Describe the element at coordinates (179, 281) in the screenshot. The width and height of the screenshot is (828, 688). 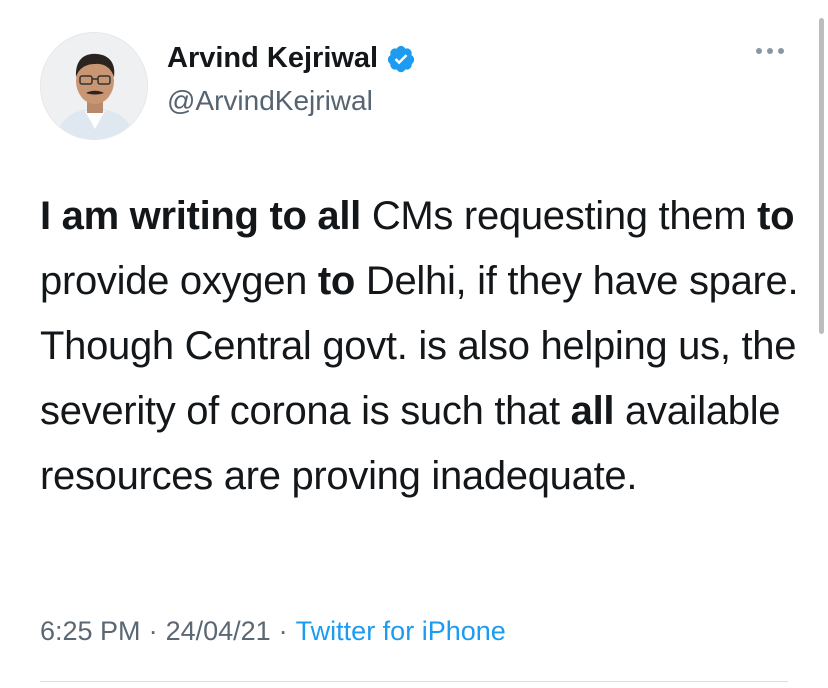
I see `tweet-text-segment: provide oxygen` at that location.